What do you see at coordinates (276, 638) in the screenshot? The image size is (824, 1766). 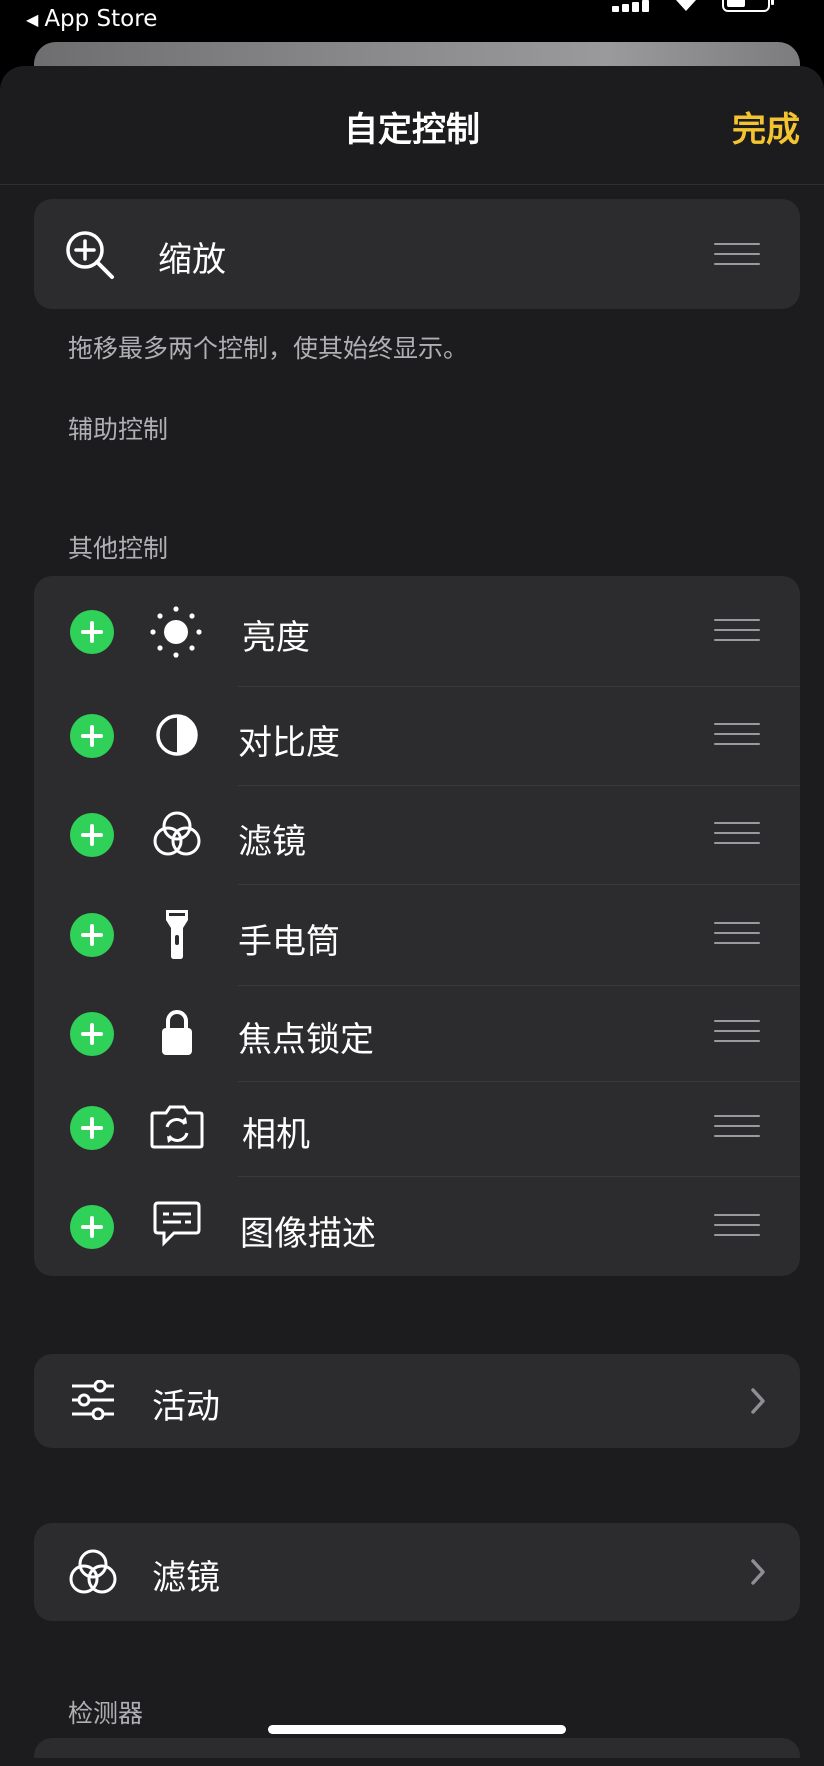 I see `control-label: 亮度` at bounding box center [276, 638].